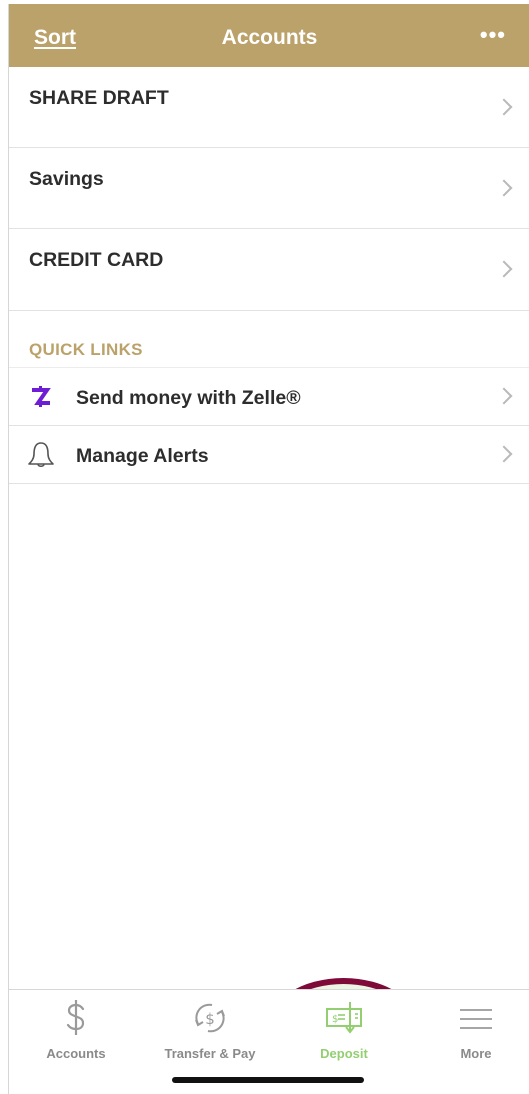 Image resolution: width=529 pixels, height=1094 pixels. What do you see at coordinates (476, 1019) in the screenshot?
I see `menu-icon` at bounding box center [476, 1019].